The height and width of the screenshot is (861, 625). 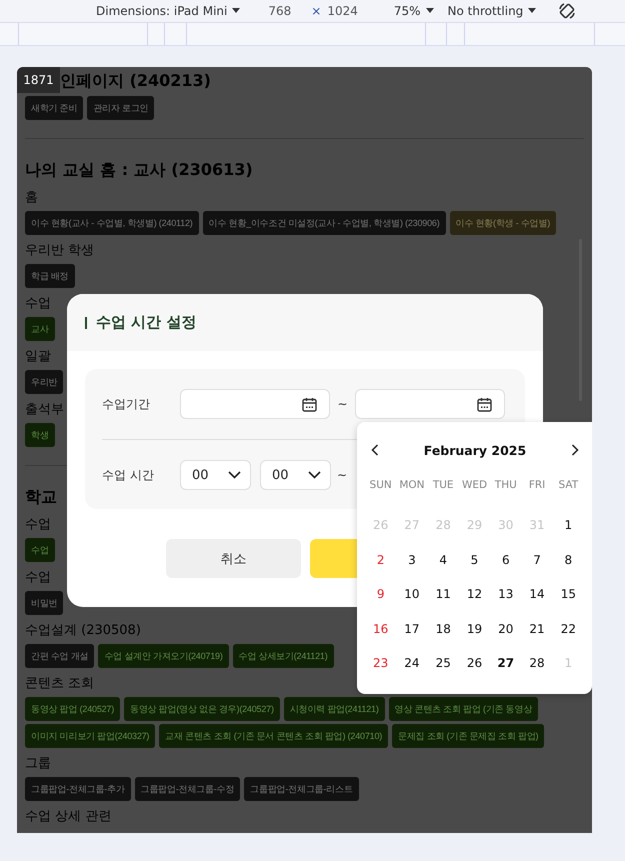 What do you see at coordinates (506, 485) in the screenshot?
I see `weekday-label: THU` at bounding box center [506, 485].